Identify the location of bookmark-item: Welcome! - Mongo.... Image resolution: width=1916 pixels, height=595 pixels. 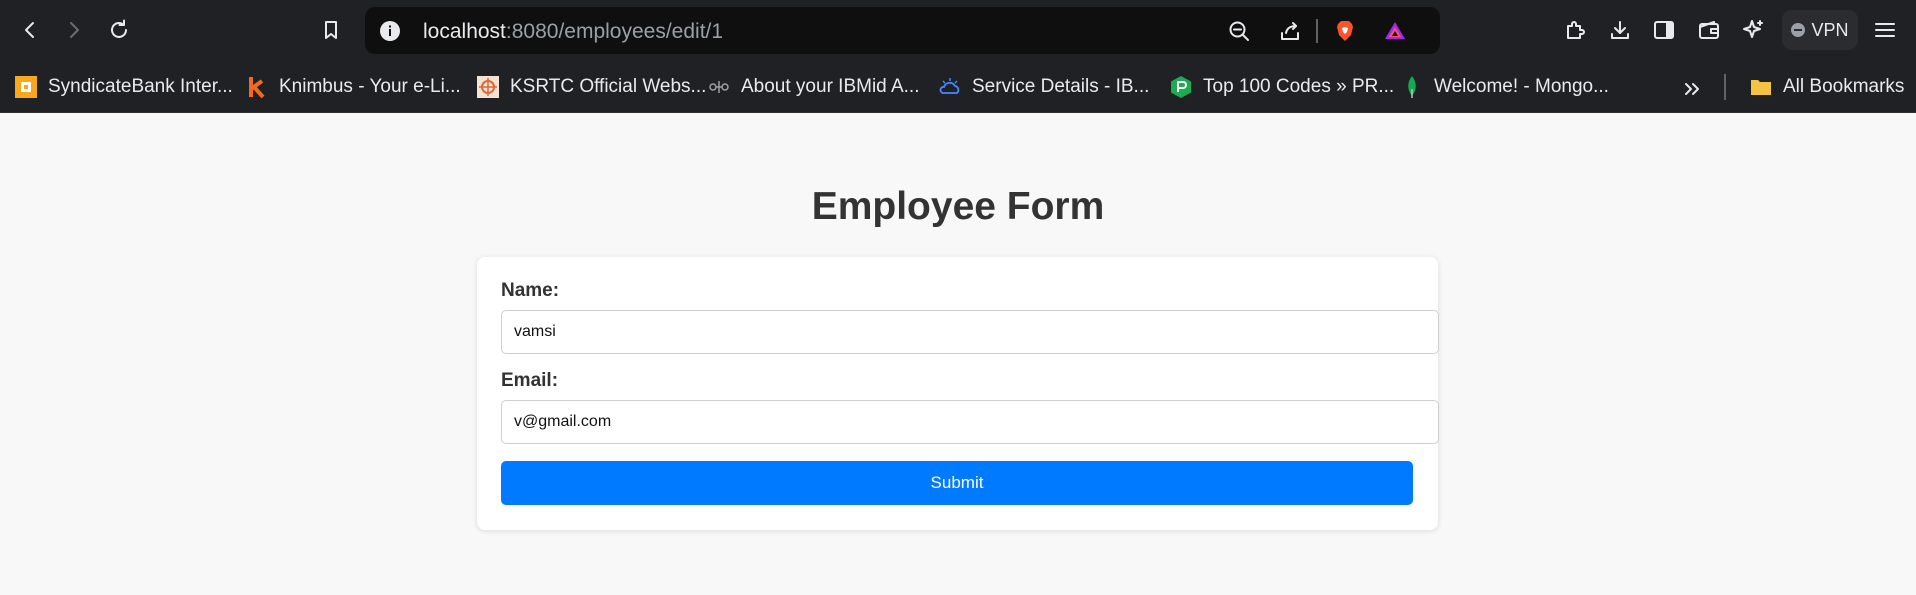
(1504, 87).